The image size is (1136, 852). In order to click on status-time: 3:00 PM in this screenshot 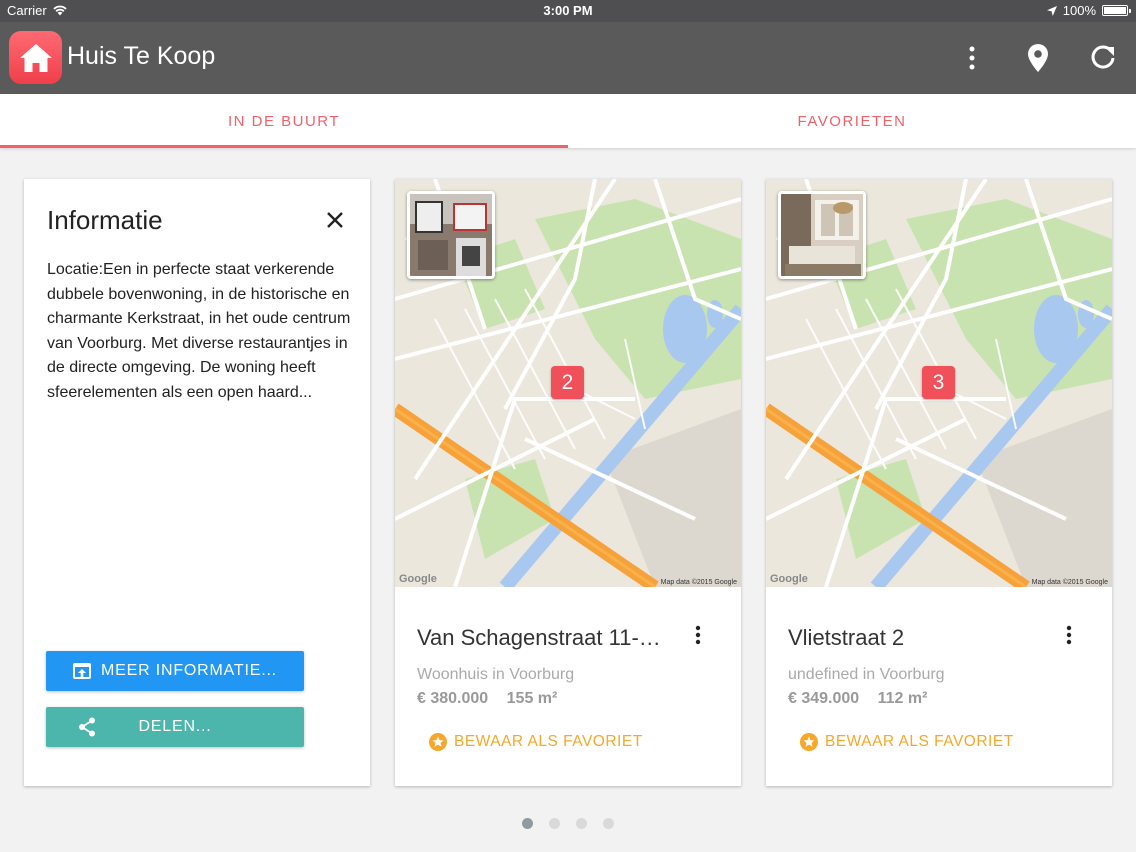, I will do `click(568, 10)`.